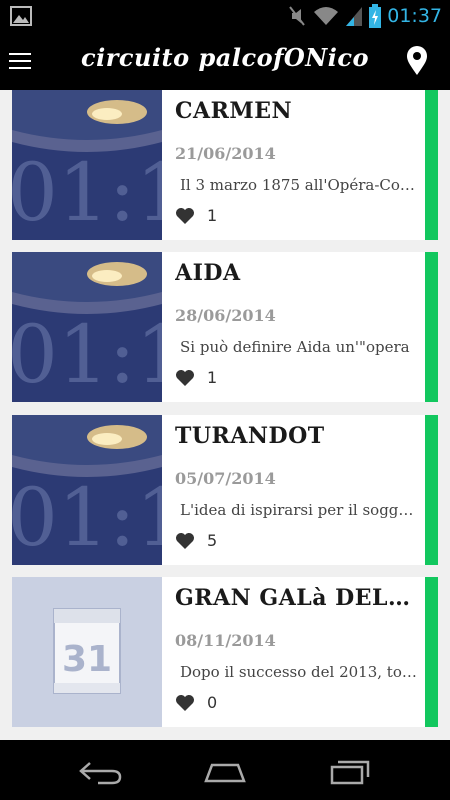 Image resolution: width=450 pixels, height=800 pixels. Describe the element at coordinates (326, 16) in the screenshot. I see `wifi-icon` at that location.